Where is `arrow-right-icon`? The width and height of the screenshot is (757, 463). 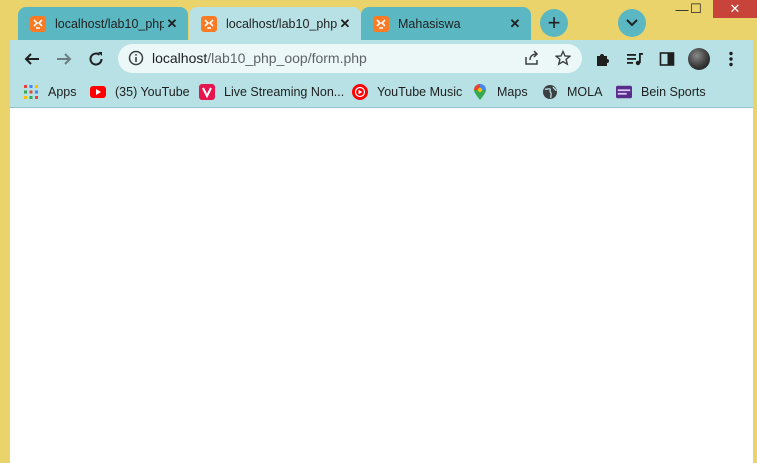
arrow-right-icon is located at coordinates (64, 59).